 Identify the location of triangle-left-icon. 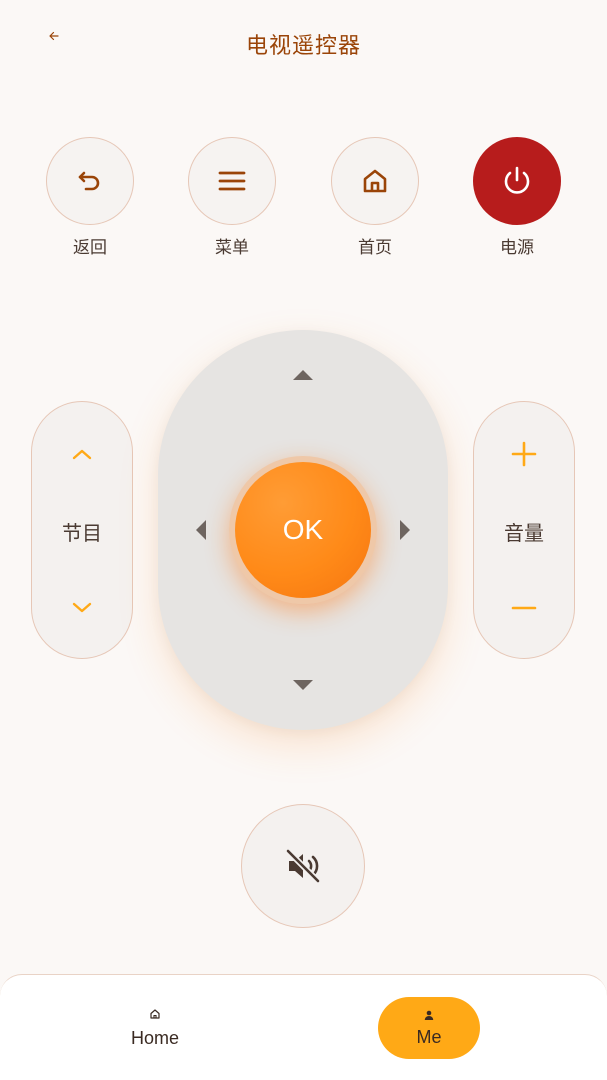
(201, 530).